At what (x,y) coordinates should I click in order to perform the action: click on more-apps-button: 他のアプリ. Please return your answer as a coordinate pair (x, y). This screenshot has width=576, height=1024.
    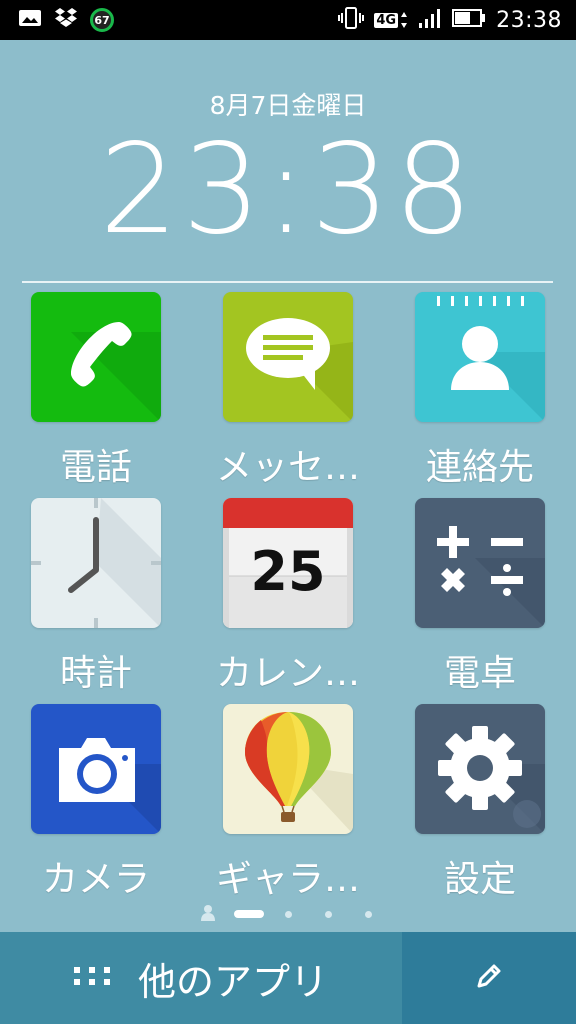
    Looking at the image, I should click on (201, 978).